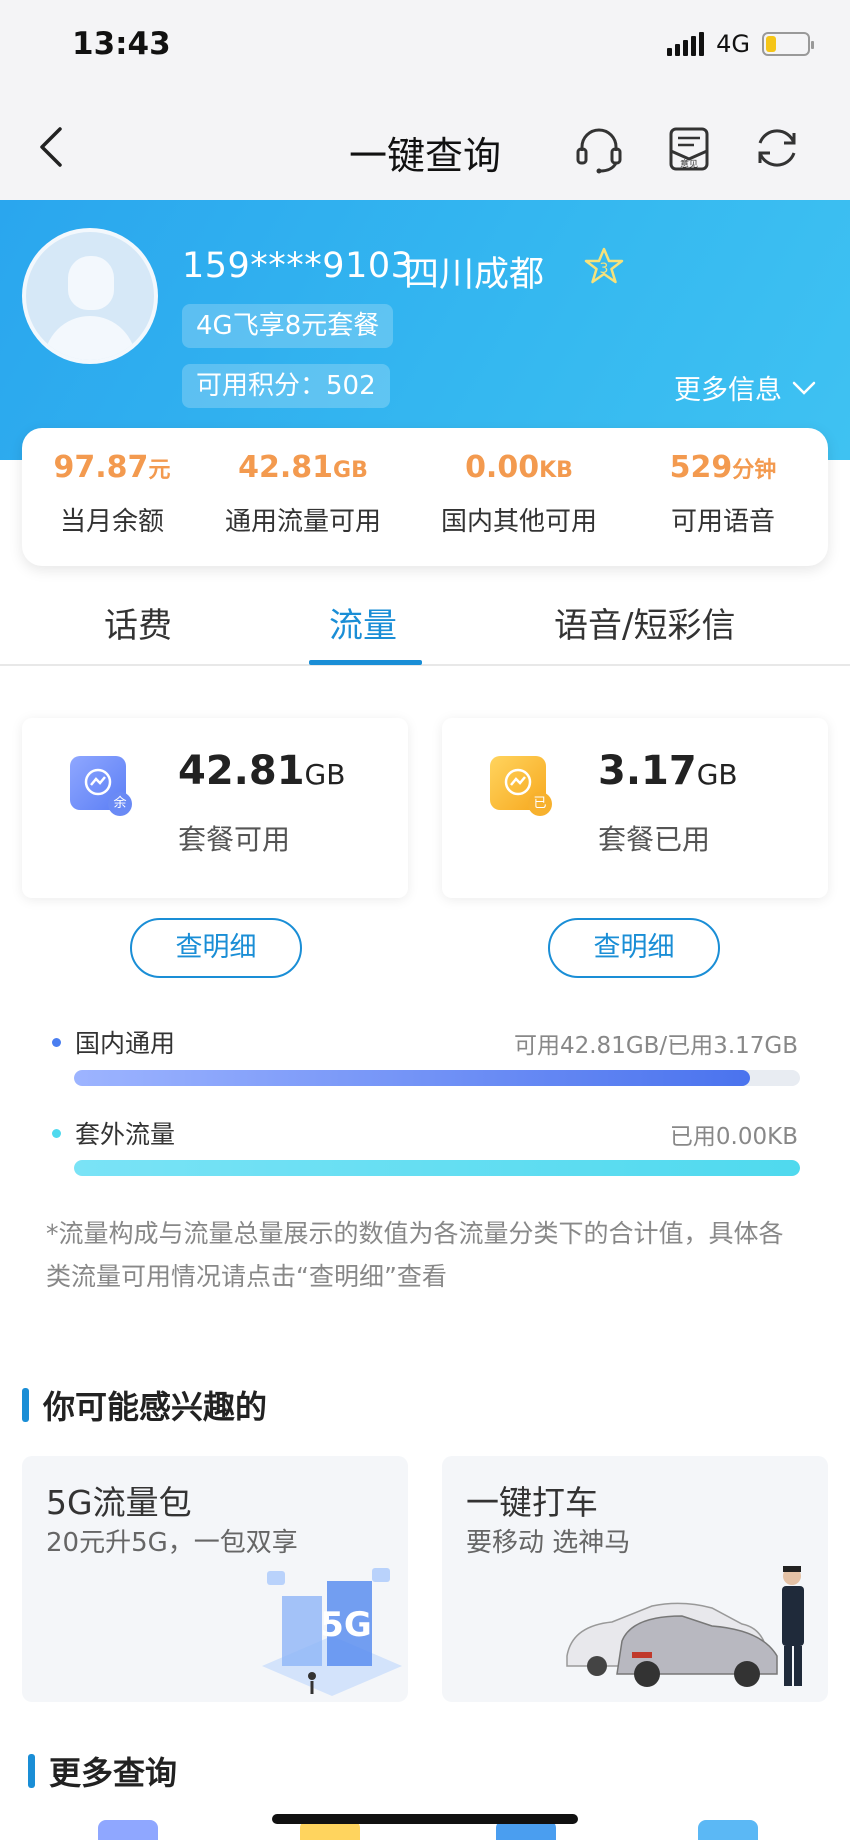  I want to click on promo-ride-hailing: 一键打车 要移动 选神马, so click(635, 1579).